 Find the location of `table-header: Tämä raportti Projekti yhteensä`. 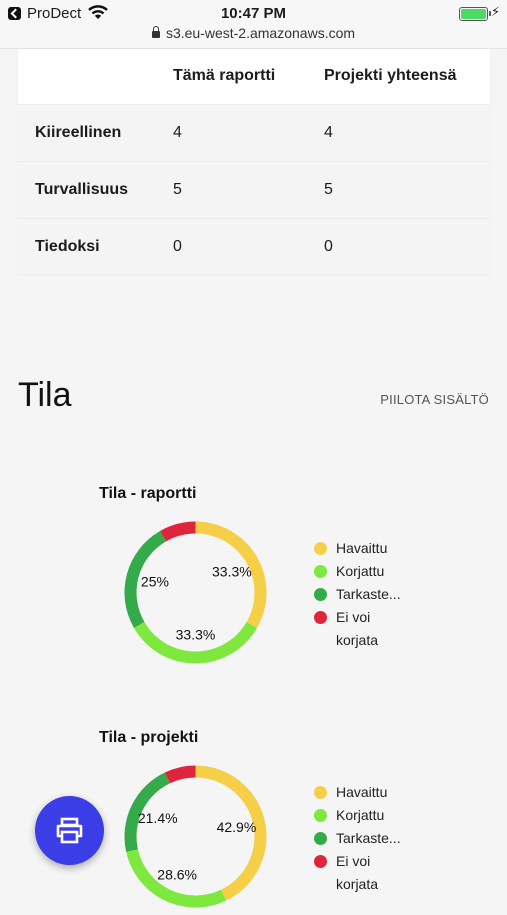

table-header: Tämä raportti Projekti yhteensä is located at coordinates (254, 76).